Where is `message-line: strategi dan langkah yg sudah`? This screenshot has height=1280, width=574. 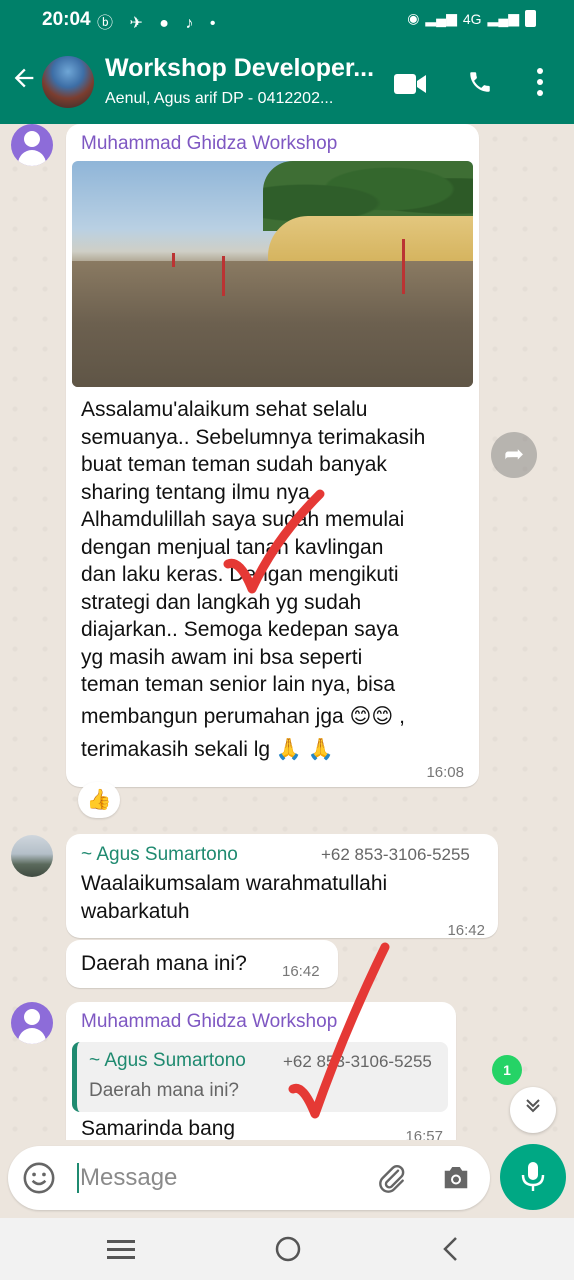 message-line: strategi dan langkah yg sudah is located at coordinates (221, 602).